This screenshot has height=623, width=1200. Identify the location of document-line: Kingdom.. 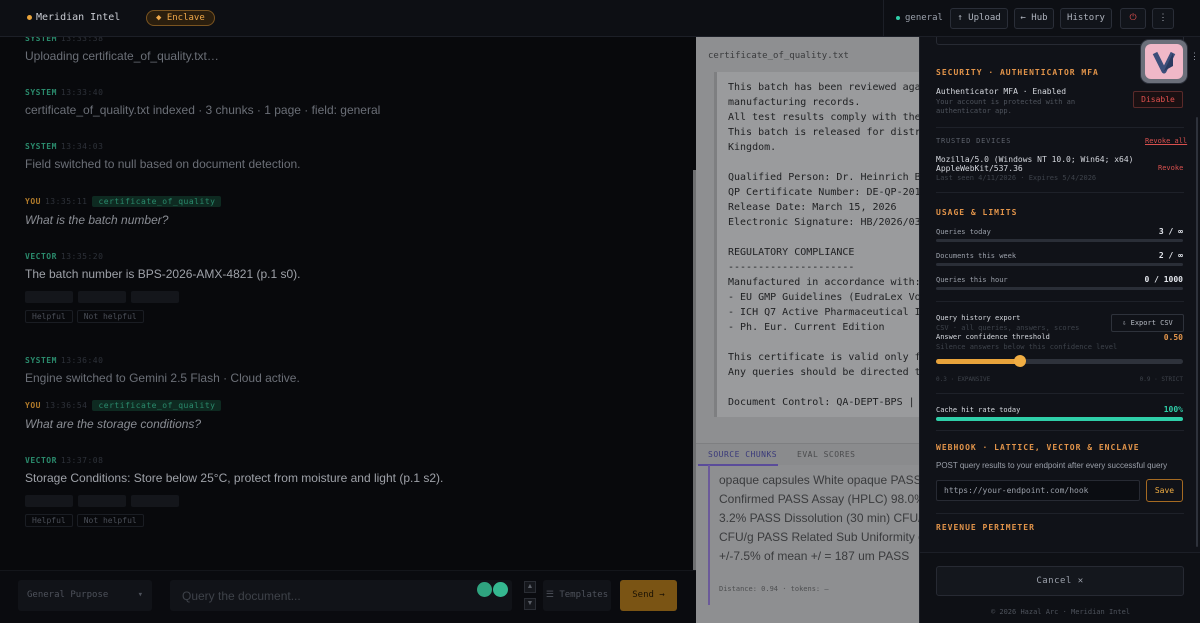
(752, 147).